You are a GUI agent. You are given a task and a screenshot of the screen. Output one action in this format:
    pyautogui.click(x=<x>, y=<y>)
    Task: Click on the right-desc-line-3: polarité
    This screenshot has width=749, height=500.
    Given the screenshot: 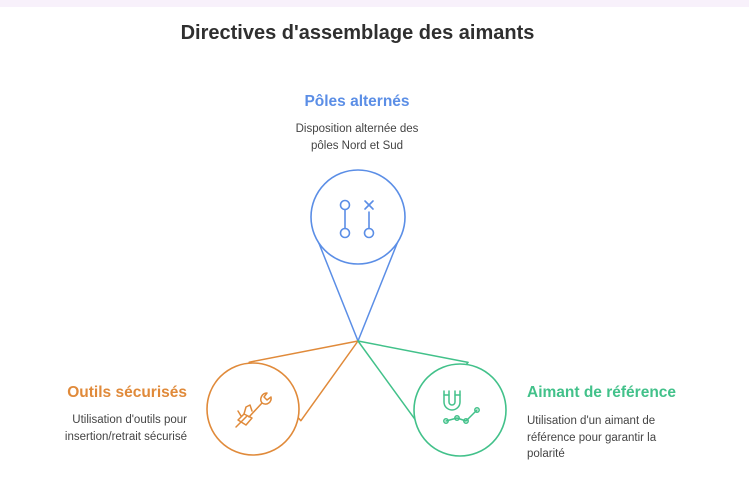 What is the action you would take?
    pyautogui.click(x=546, y=454)
    